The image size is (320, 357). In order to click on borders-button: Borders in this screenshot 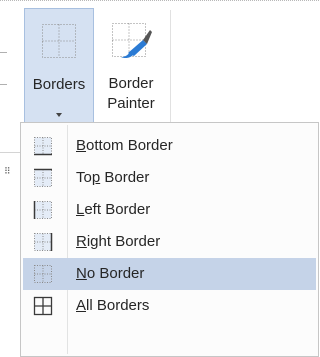, I will do `click(59, 66)`.